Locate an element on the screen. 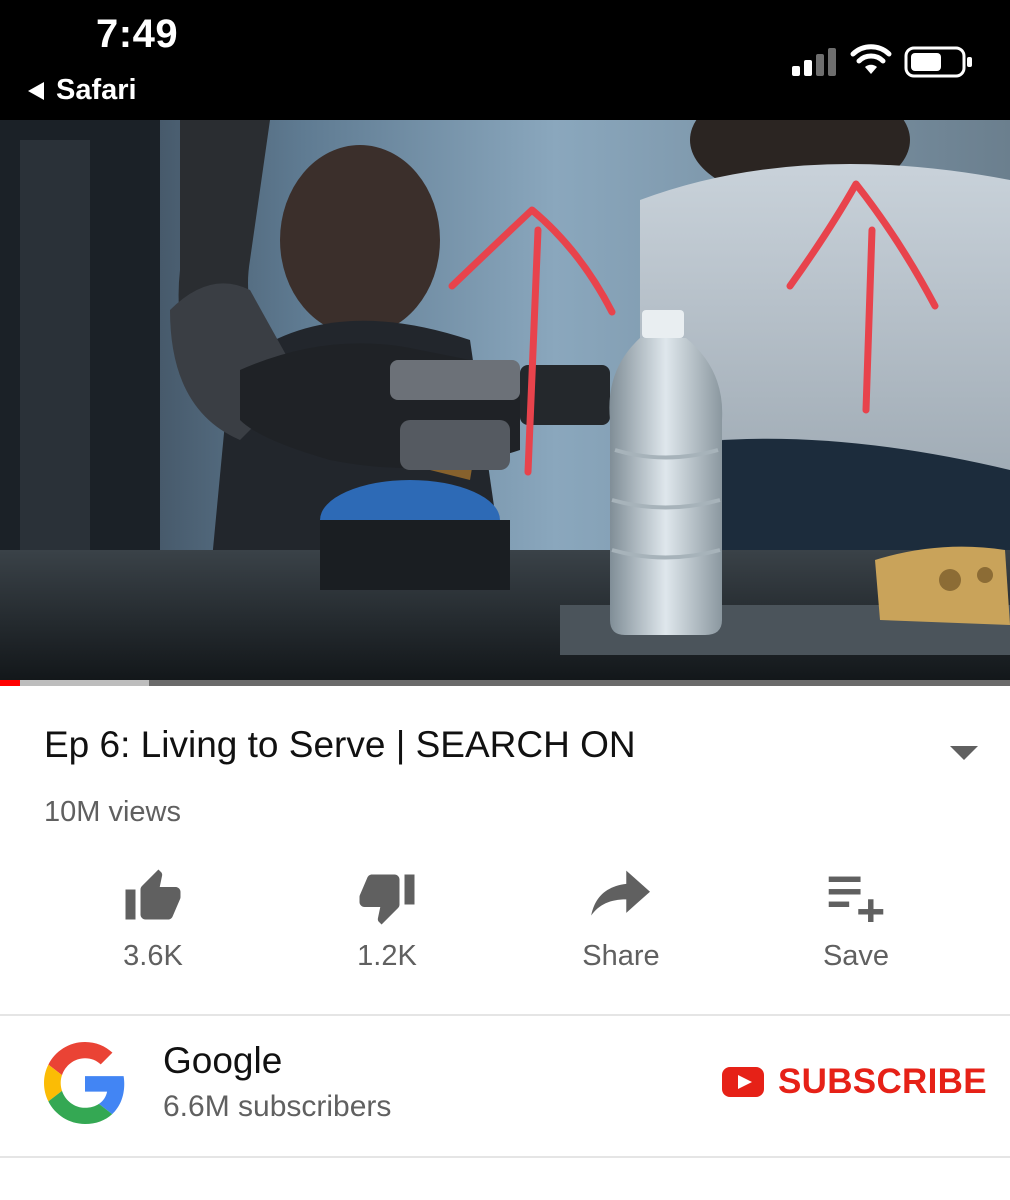  view-count: 10M views is located at coordinates (112, 812).